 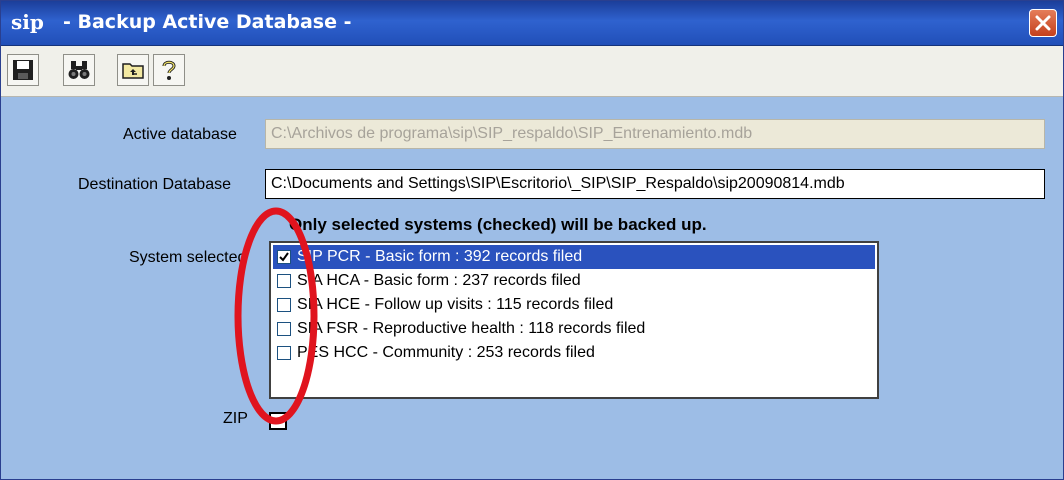 I want to click on help-icon, so click(x=169, y=70).